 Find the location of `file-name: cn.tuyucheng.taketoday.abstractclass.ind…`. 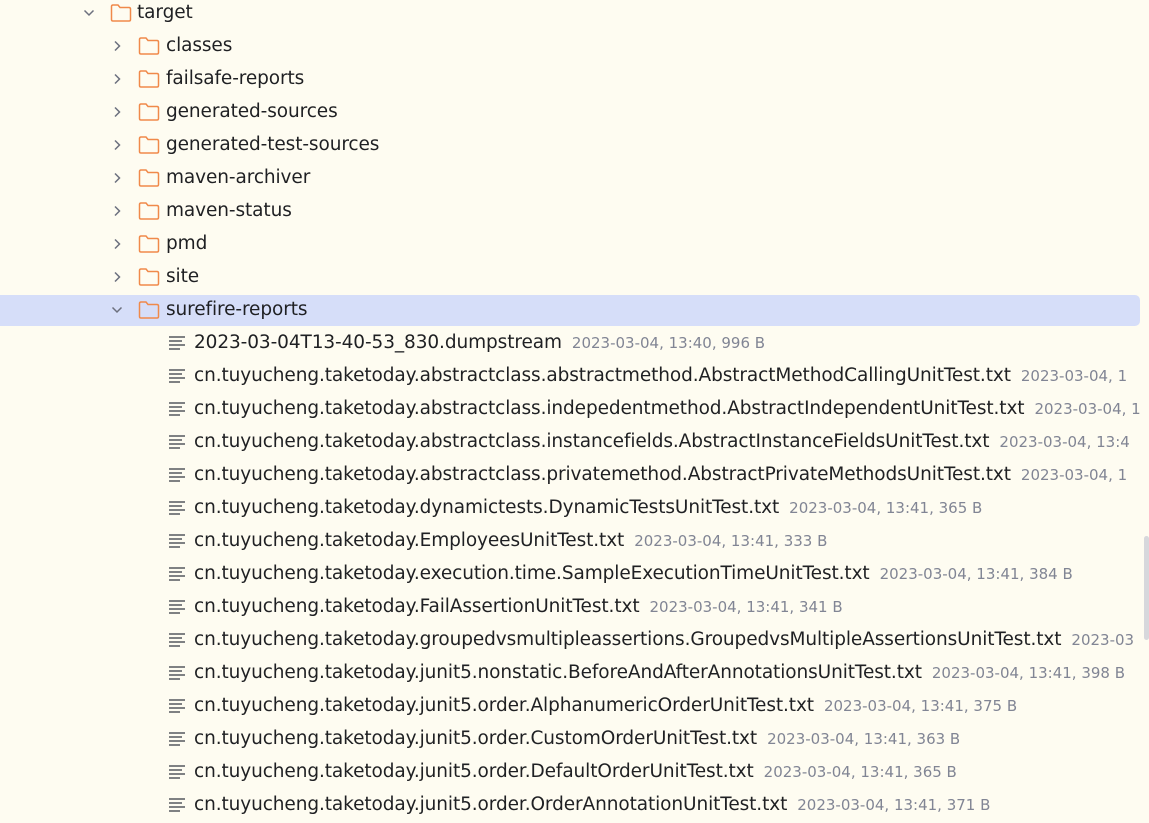

file-name: cn.tuyucheng.taketoday.abstractclass.ind… is located at coordinates (609, 408).